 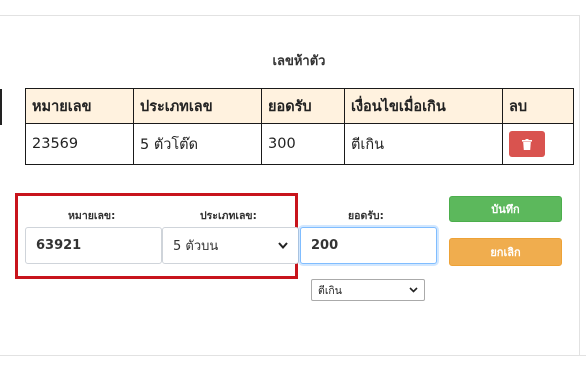 What do you see at coordinates (330, 290) in the screenshot?
I see `condition-select-value: ตีเกิน` at bounding box center [330, 290].